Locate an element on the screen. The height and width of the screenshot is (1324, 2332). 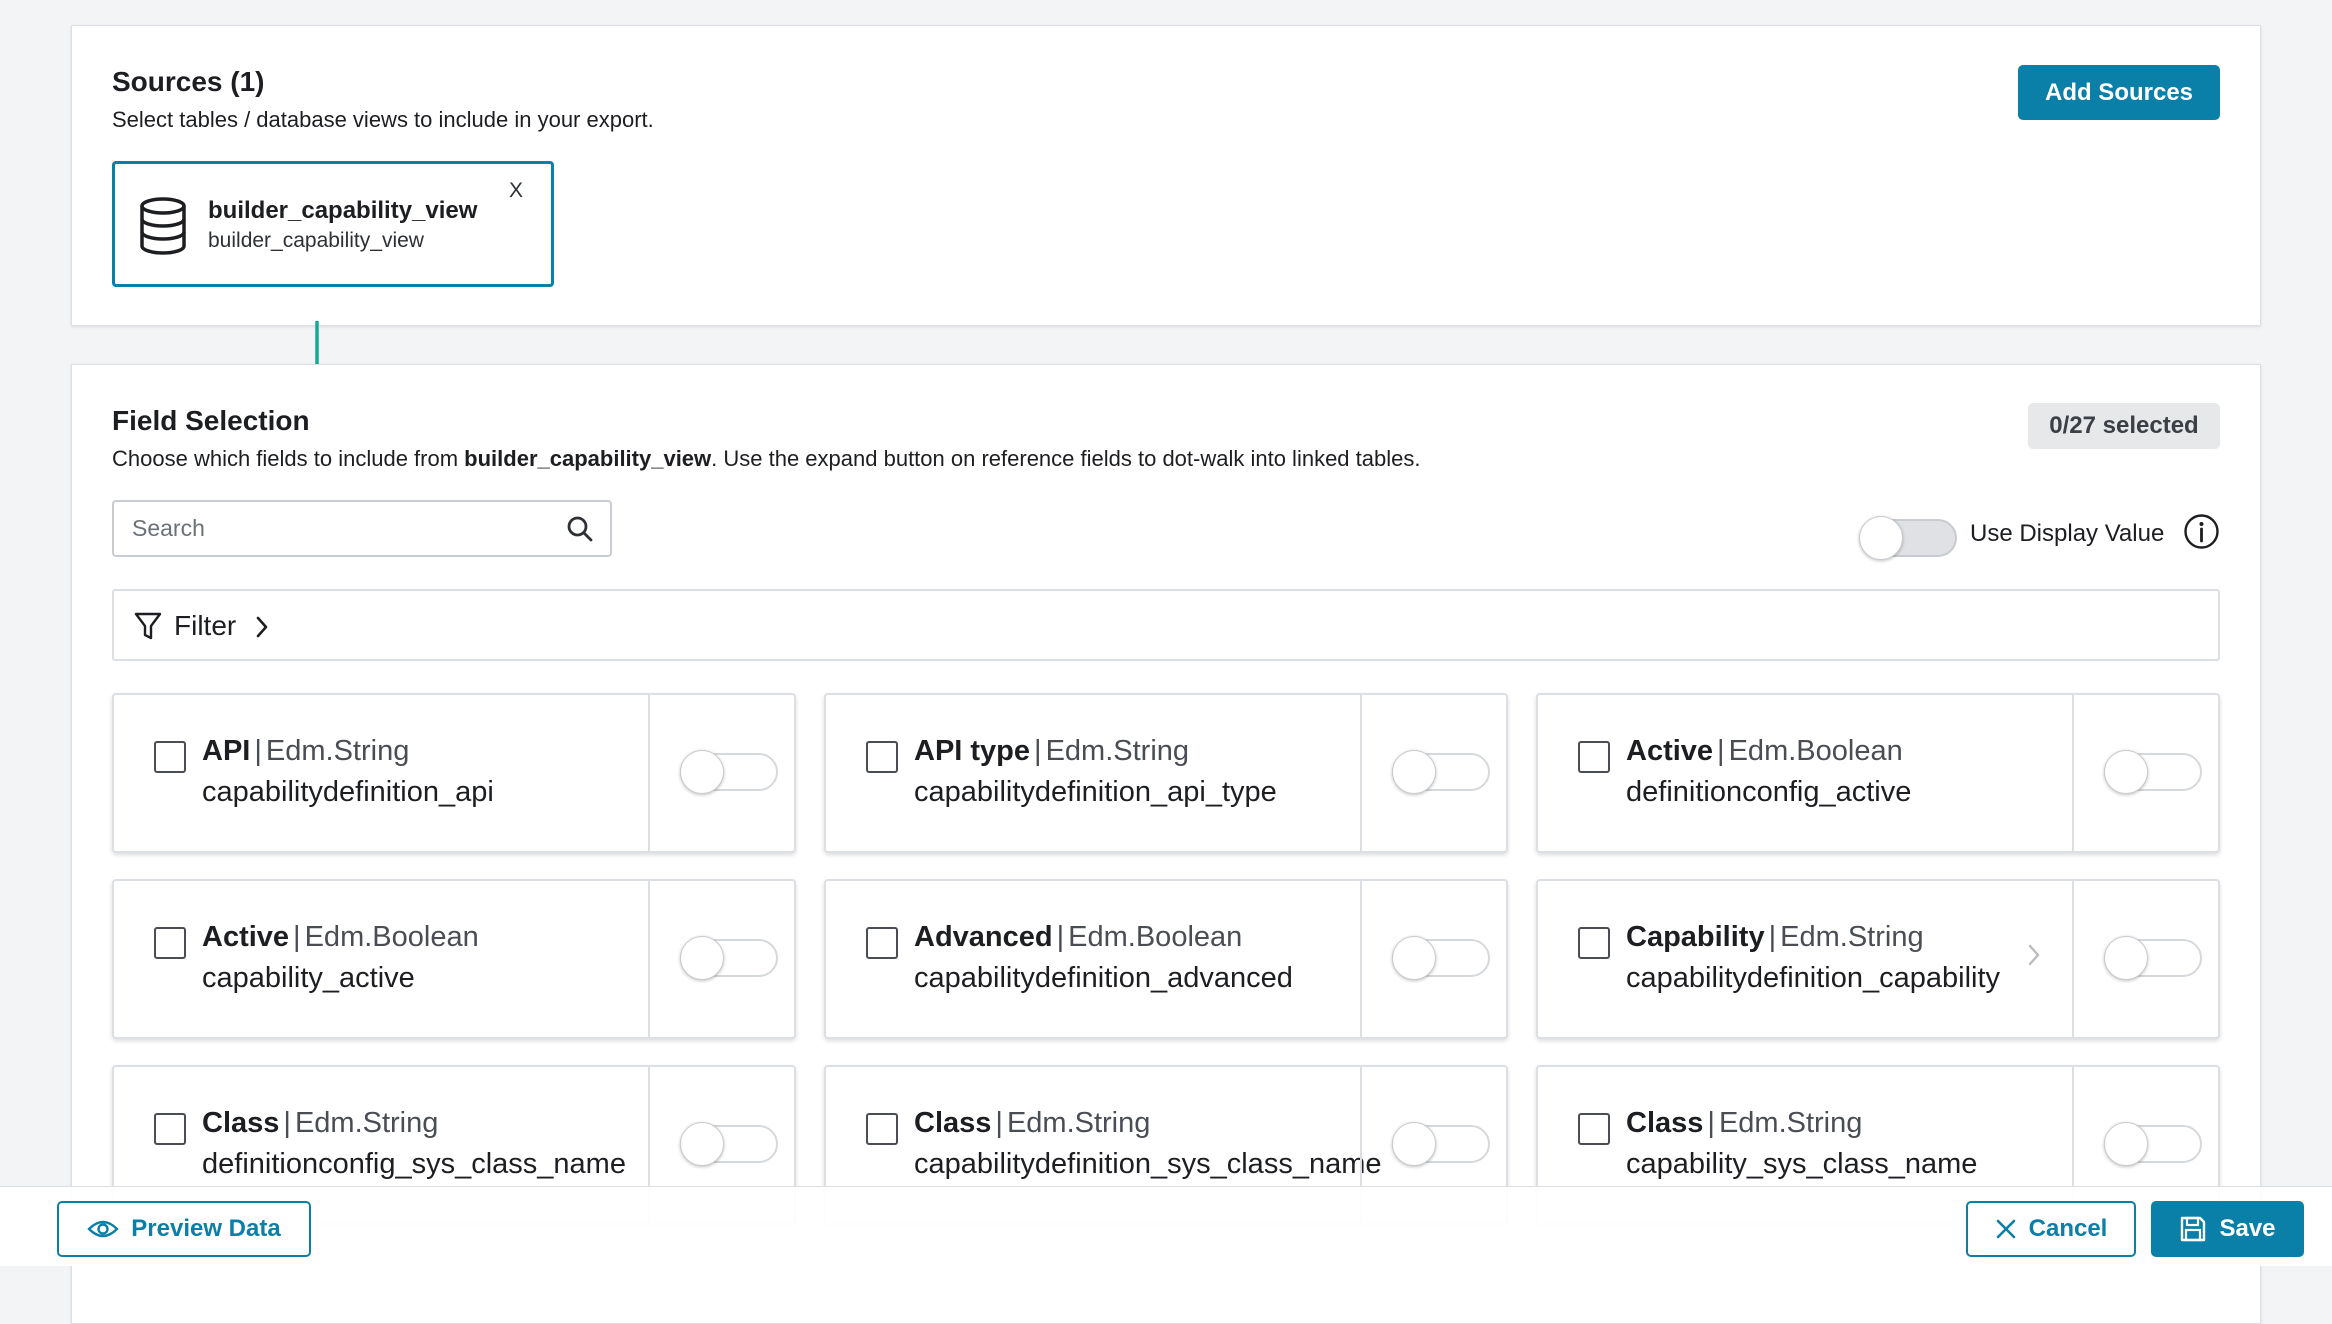
close-icon is located at coordinates (2005, 1229).